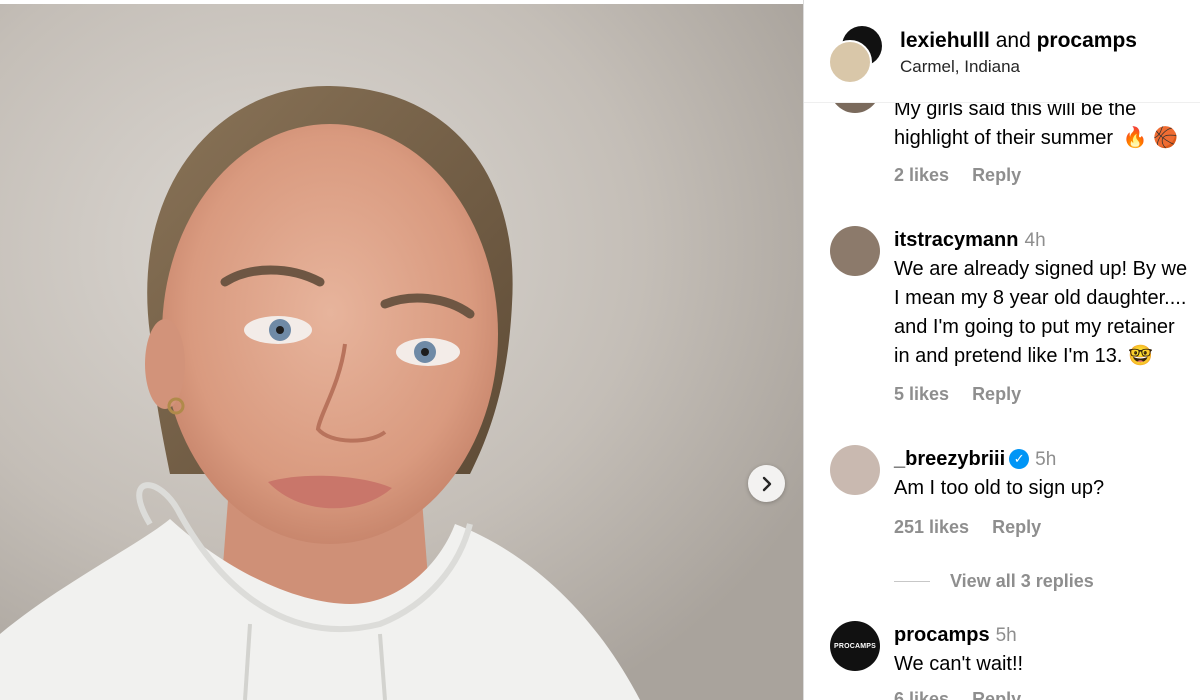 The width and height of the screenshot is (1200, 700). I want to click on comment-username: itstracymann, so click(956, 240).